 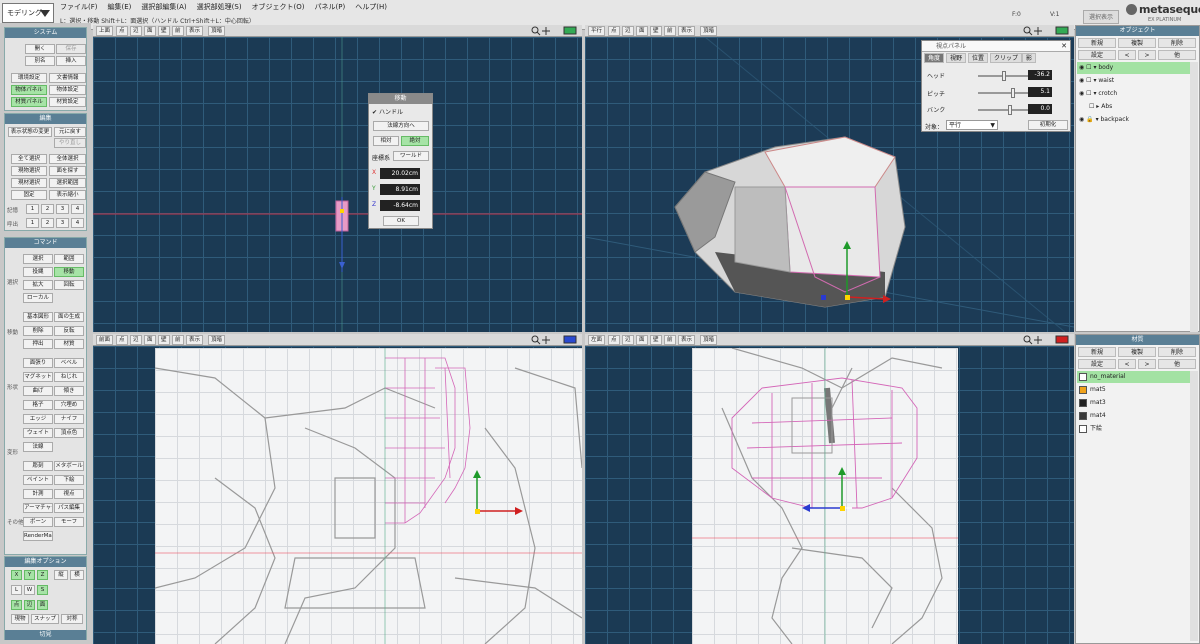 I want to click on insert-button: 挿入, so click(x=71, y=61).